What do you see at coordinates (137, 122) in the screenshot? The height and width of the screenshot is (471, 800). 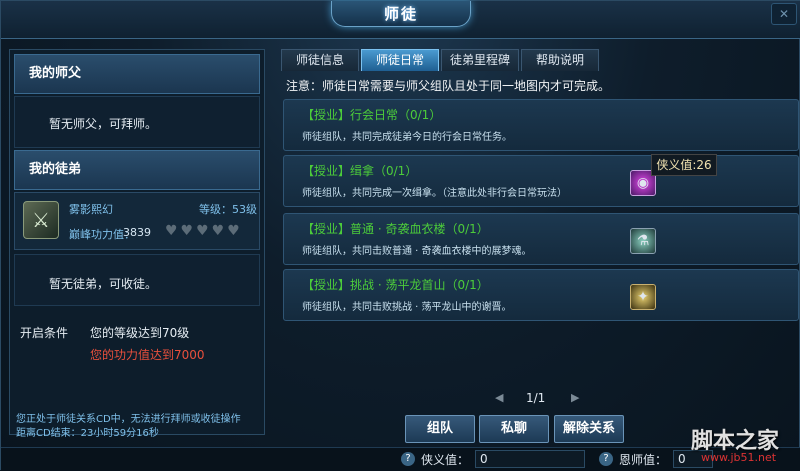 I see `master-empty-text: 暂无师父，可拜师。` at bounding box center [137, 122].